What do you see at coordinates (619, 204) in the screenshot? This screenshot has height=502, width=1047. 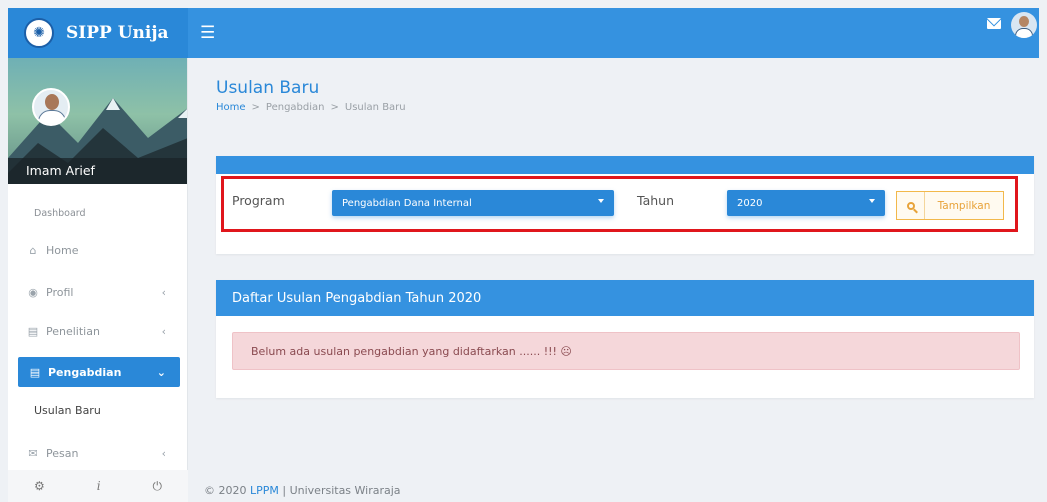 I see `highlight-box` at bounding box center [619, 204].